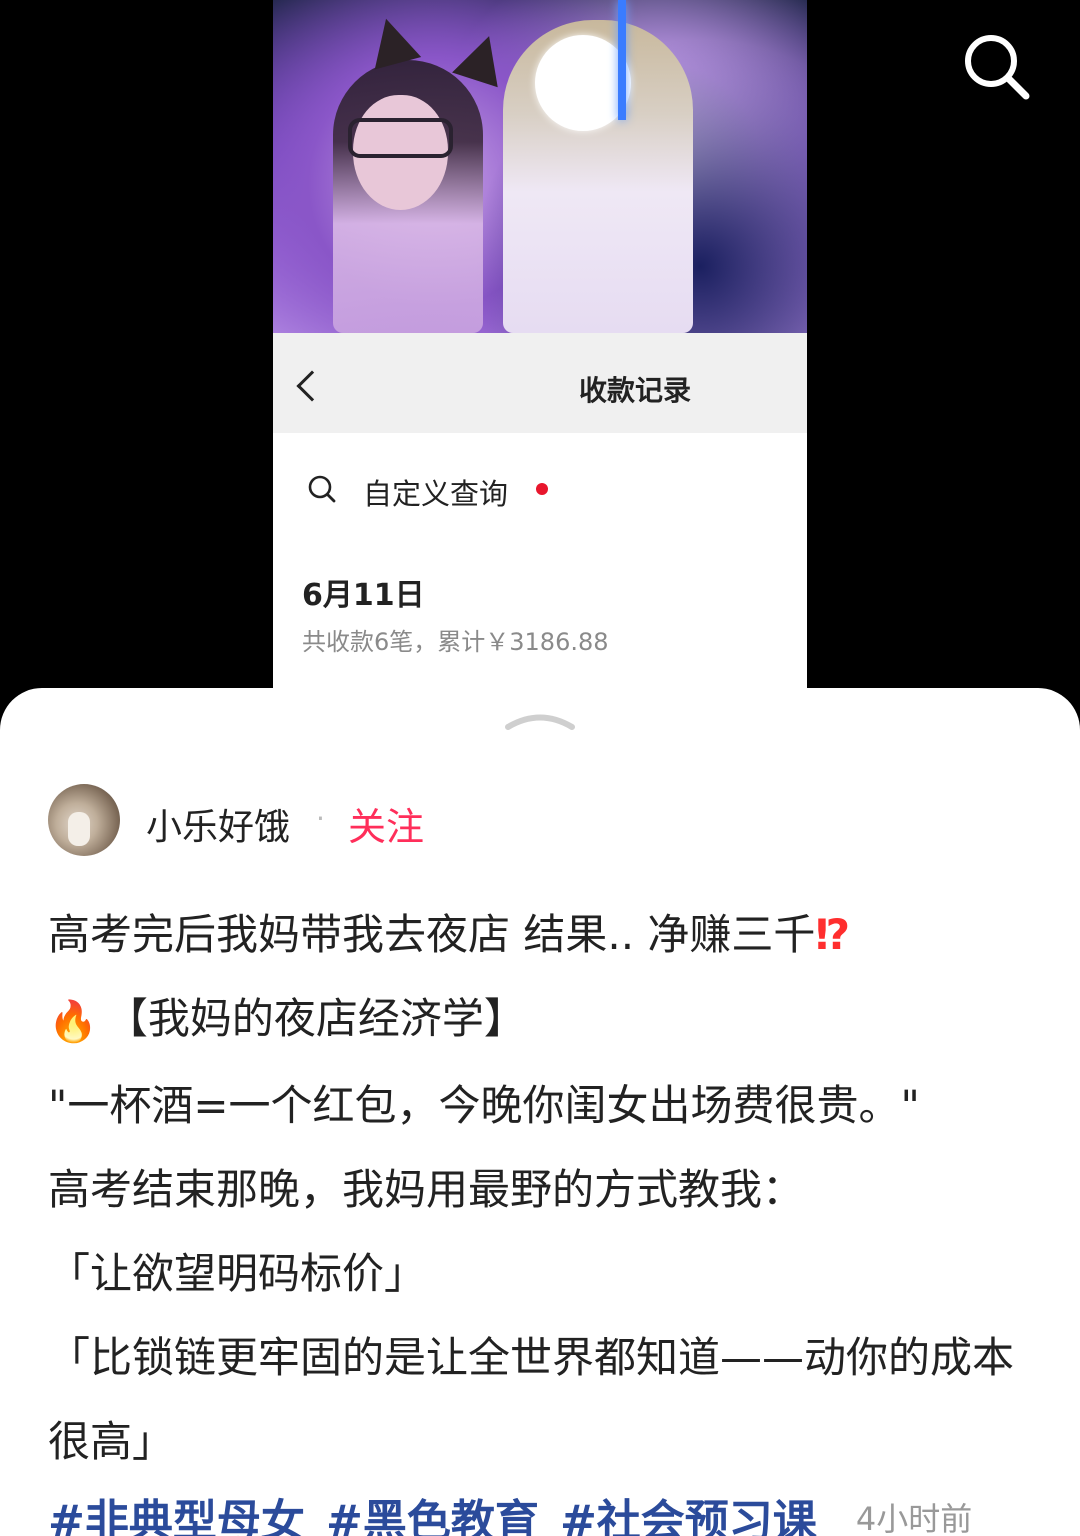 The image size is (1080, 1536). I want to click on fire-icon: 🔥, so click(73, 1021).